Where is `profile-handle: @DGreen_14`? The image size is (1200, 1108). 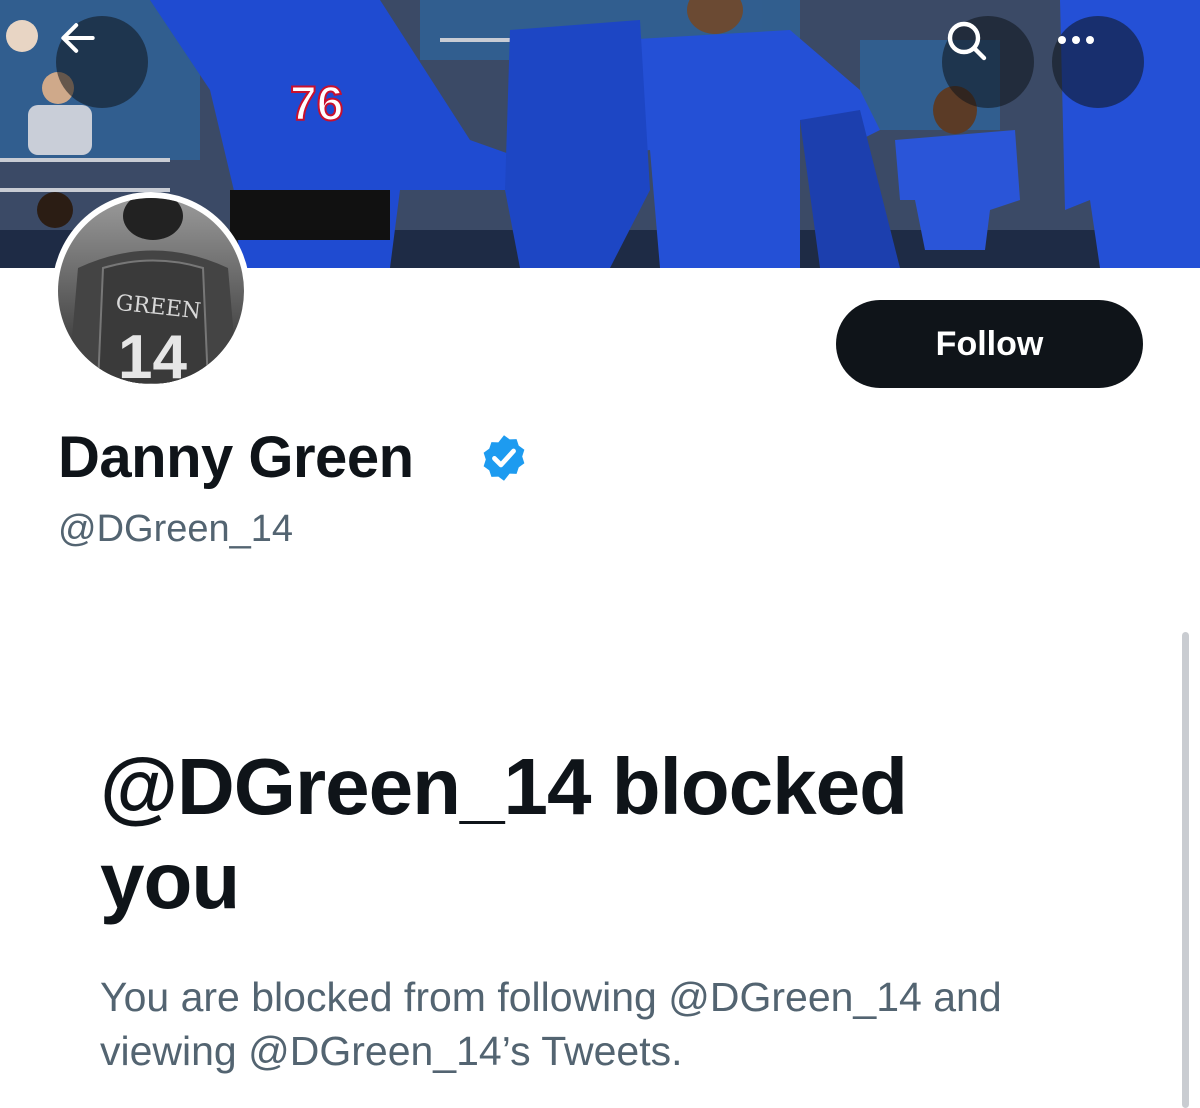
profile-handle: @DGreen_14 is located at coordinates (176, 529).